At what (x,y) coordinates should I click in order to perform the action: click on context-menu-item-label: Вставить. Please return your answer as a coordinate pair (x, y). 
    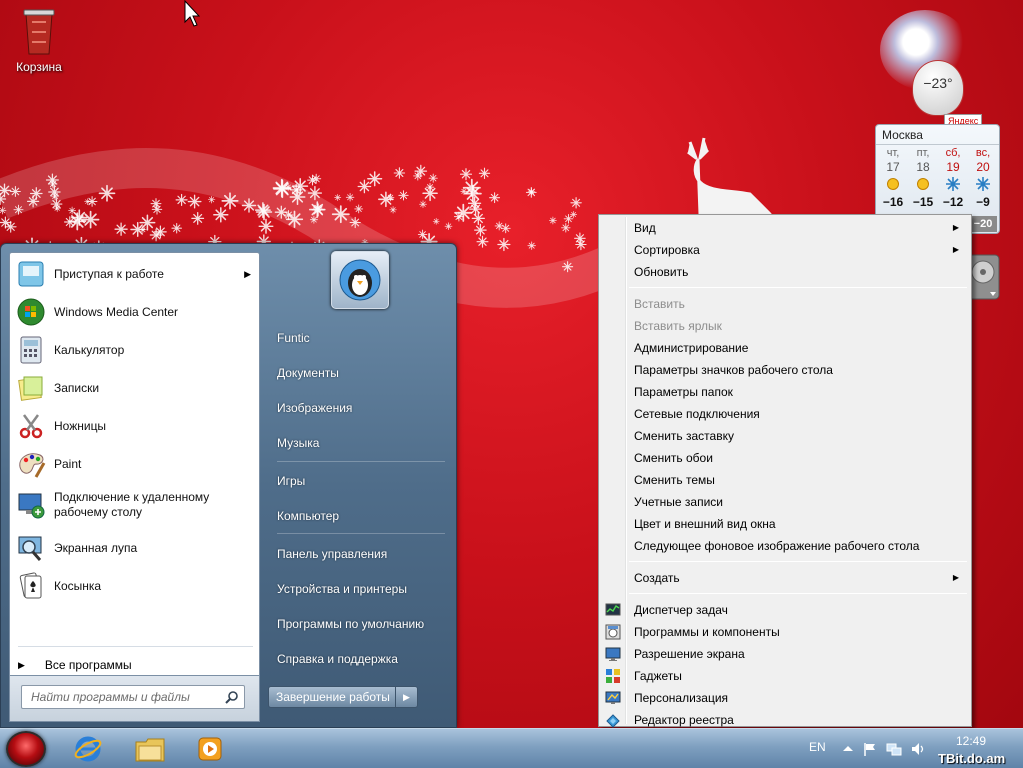
    Looking at the image, I should click on (659, 304).